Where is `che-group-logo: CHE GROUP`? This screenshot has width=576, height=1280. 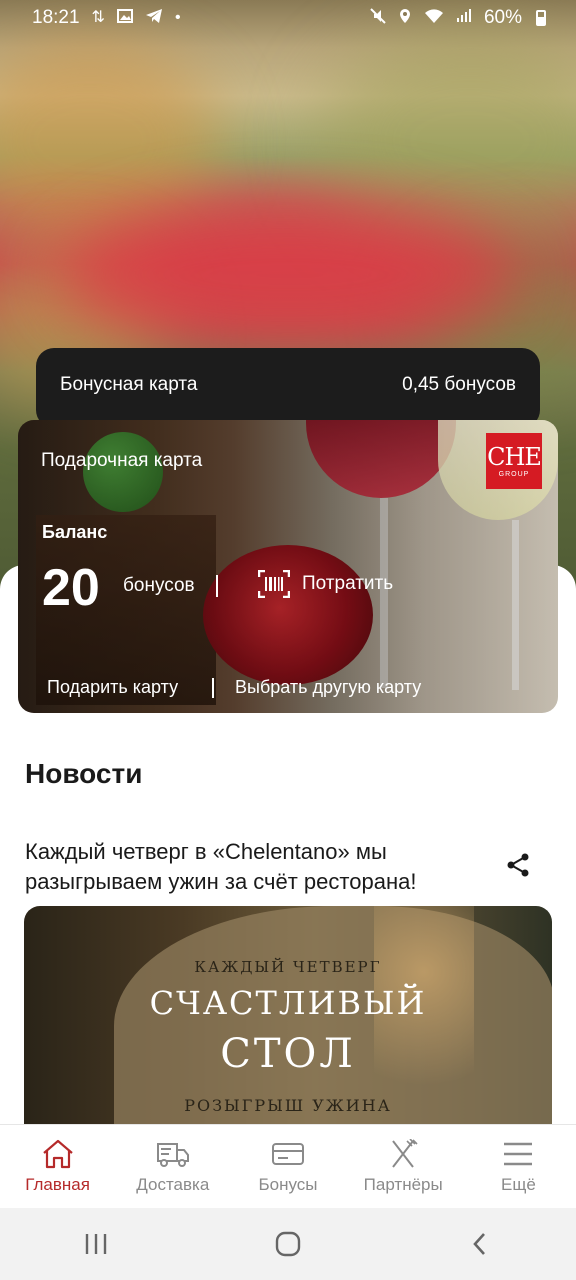
che-group-logo: CHE GROUP is located at coordinates (514, 461).